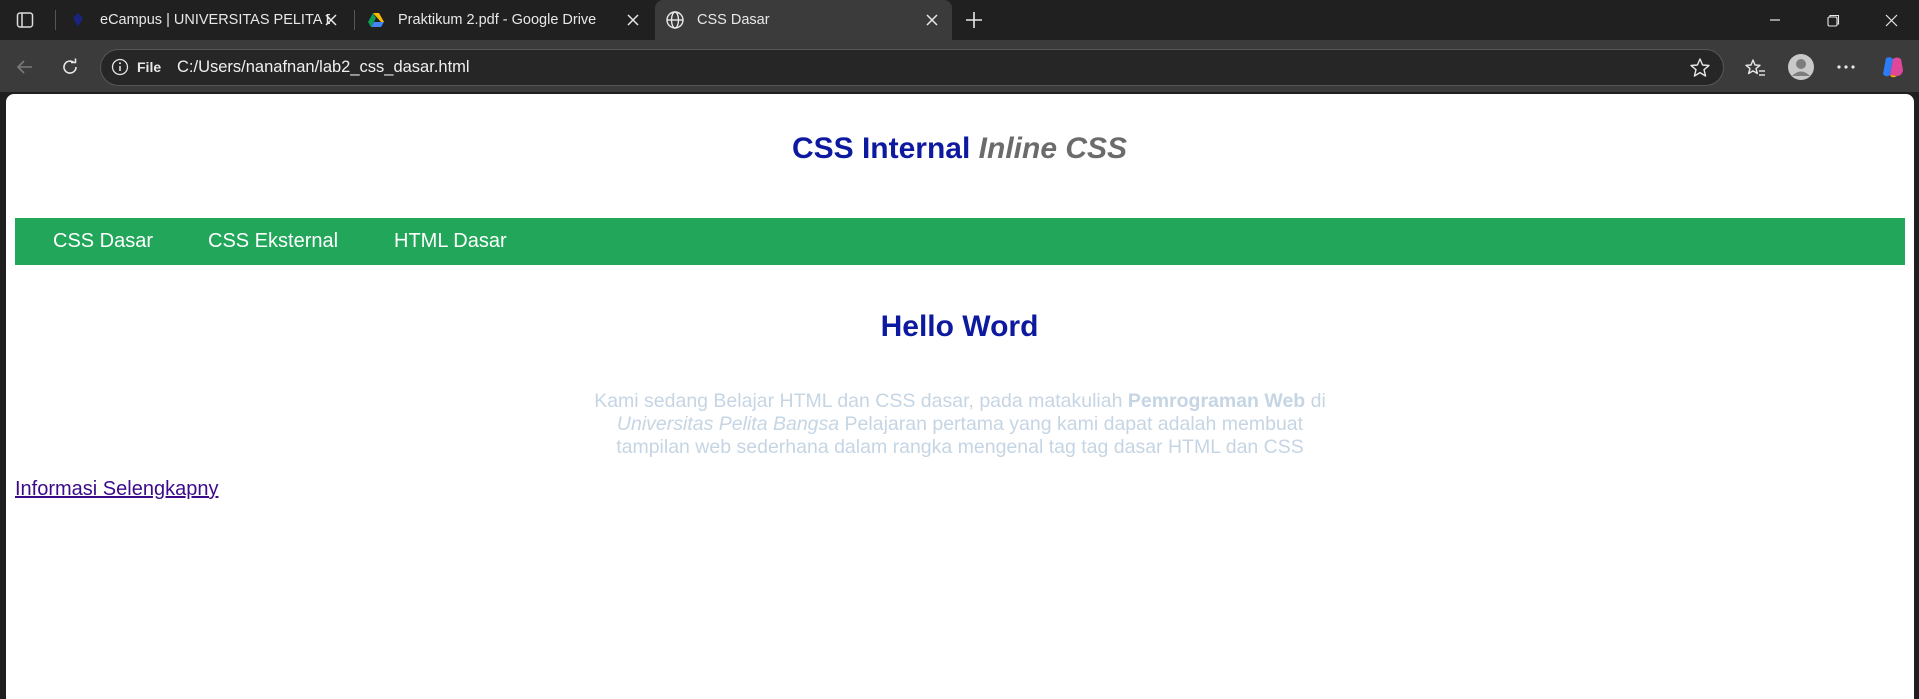 Image resolution: width=1919 pixels, height=699 pixels. What do you see at coordinates (1846, 67) in the screenshot?
I see `more-options-icon` at bounding box center [1846, 67].